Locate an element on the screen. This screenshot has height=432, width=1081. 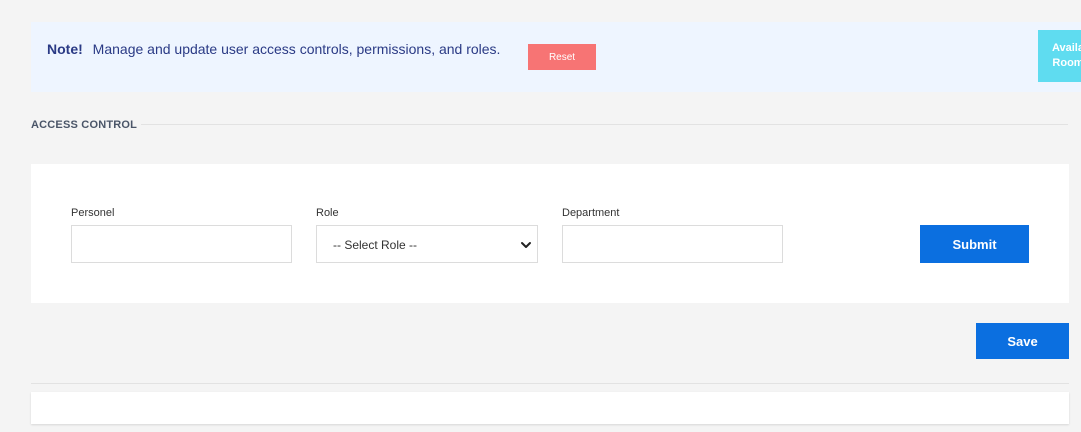
department-input is located at coordinates (672, 244).